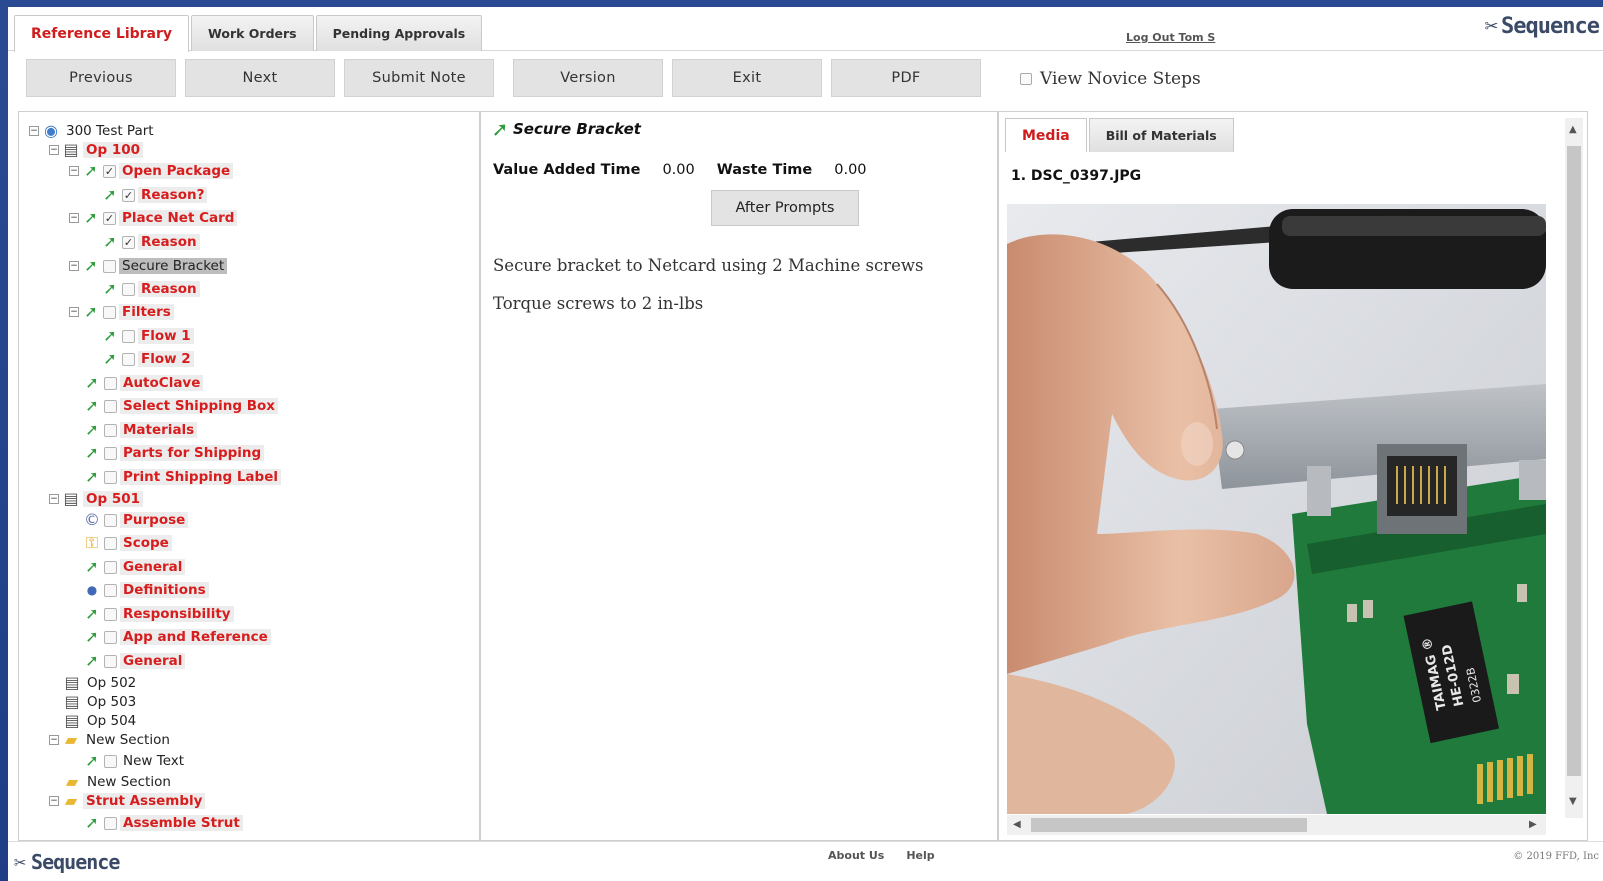  I want to click on novice-steps-toggle: View Novice Steps, so click(1110, 79).